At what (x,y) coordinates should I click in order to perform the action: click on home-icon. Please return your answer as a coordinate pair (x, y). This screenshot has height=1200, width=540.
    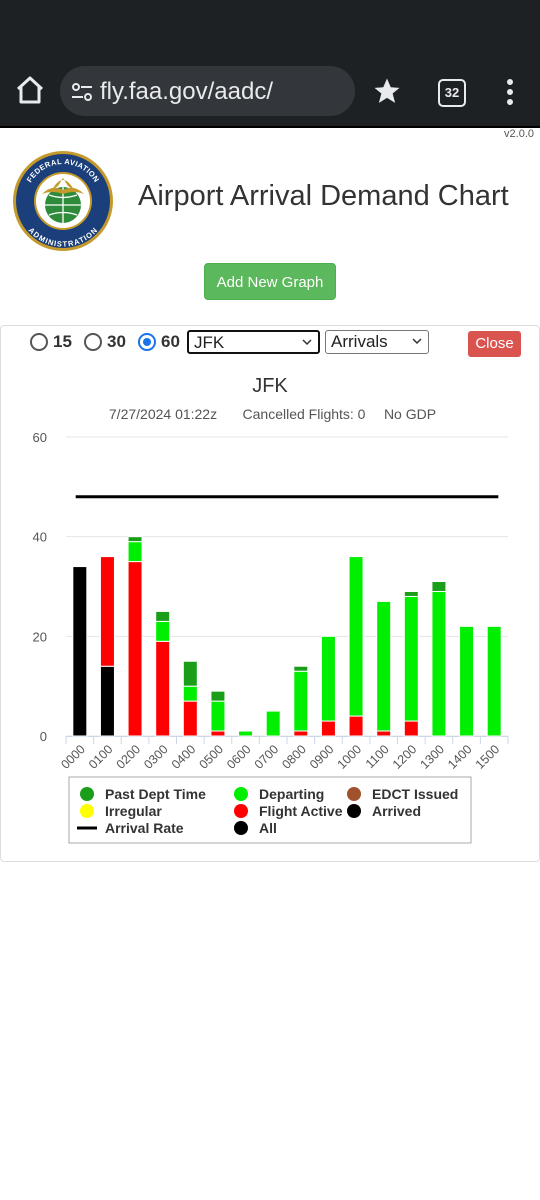
    Looking at the image, I should click on (30, 90).